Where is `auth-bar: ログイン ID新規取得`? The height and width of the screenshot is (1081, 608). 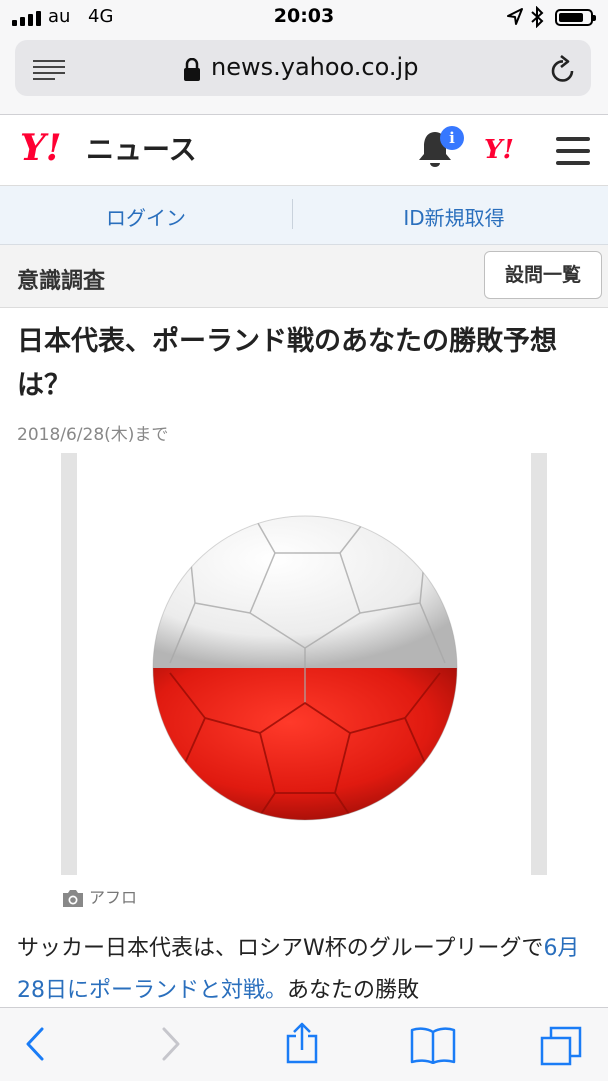 auth-bar: ログイン ID新規取得 is located at coordinates (304, 215).